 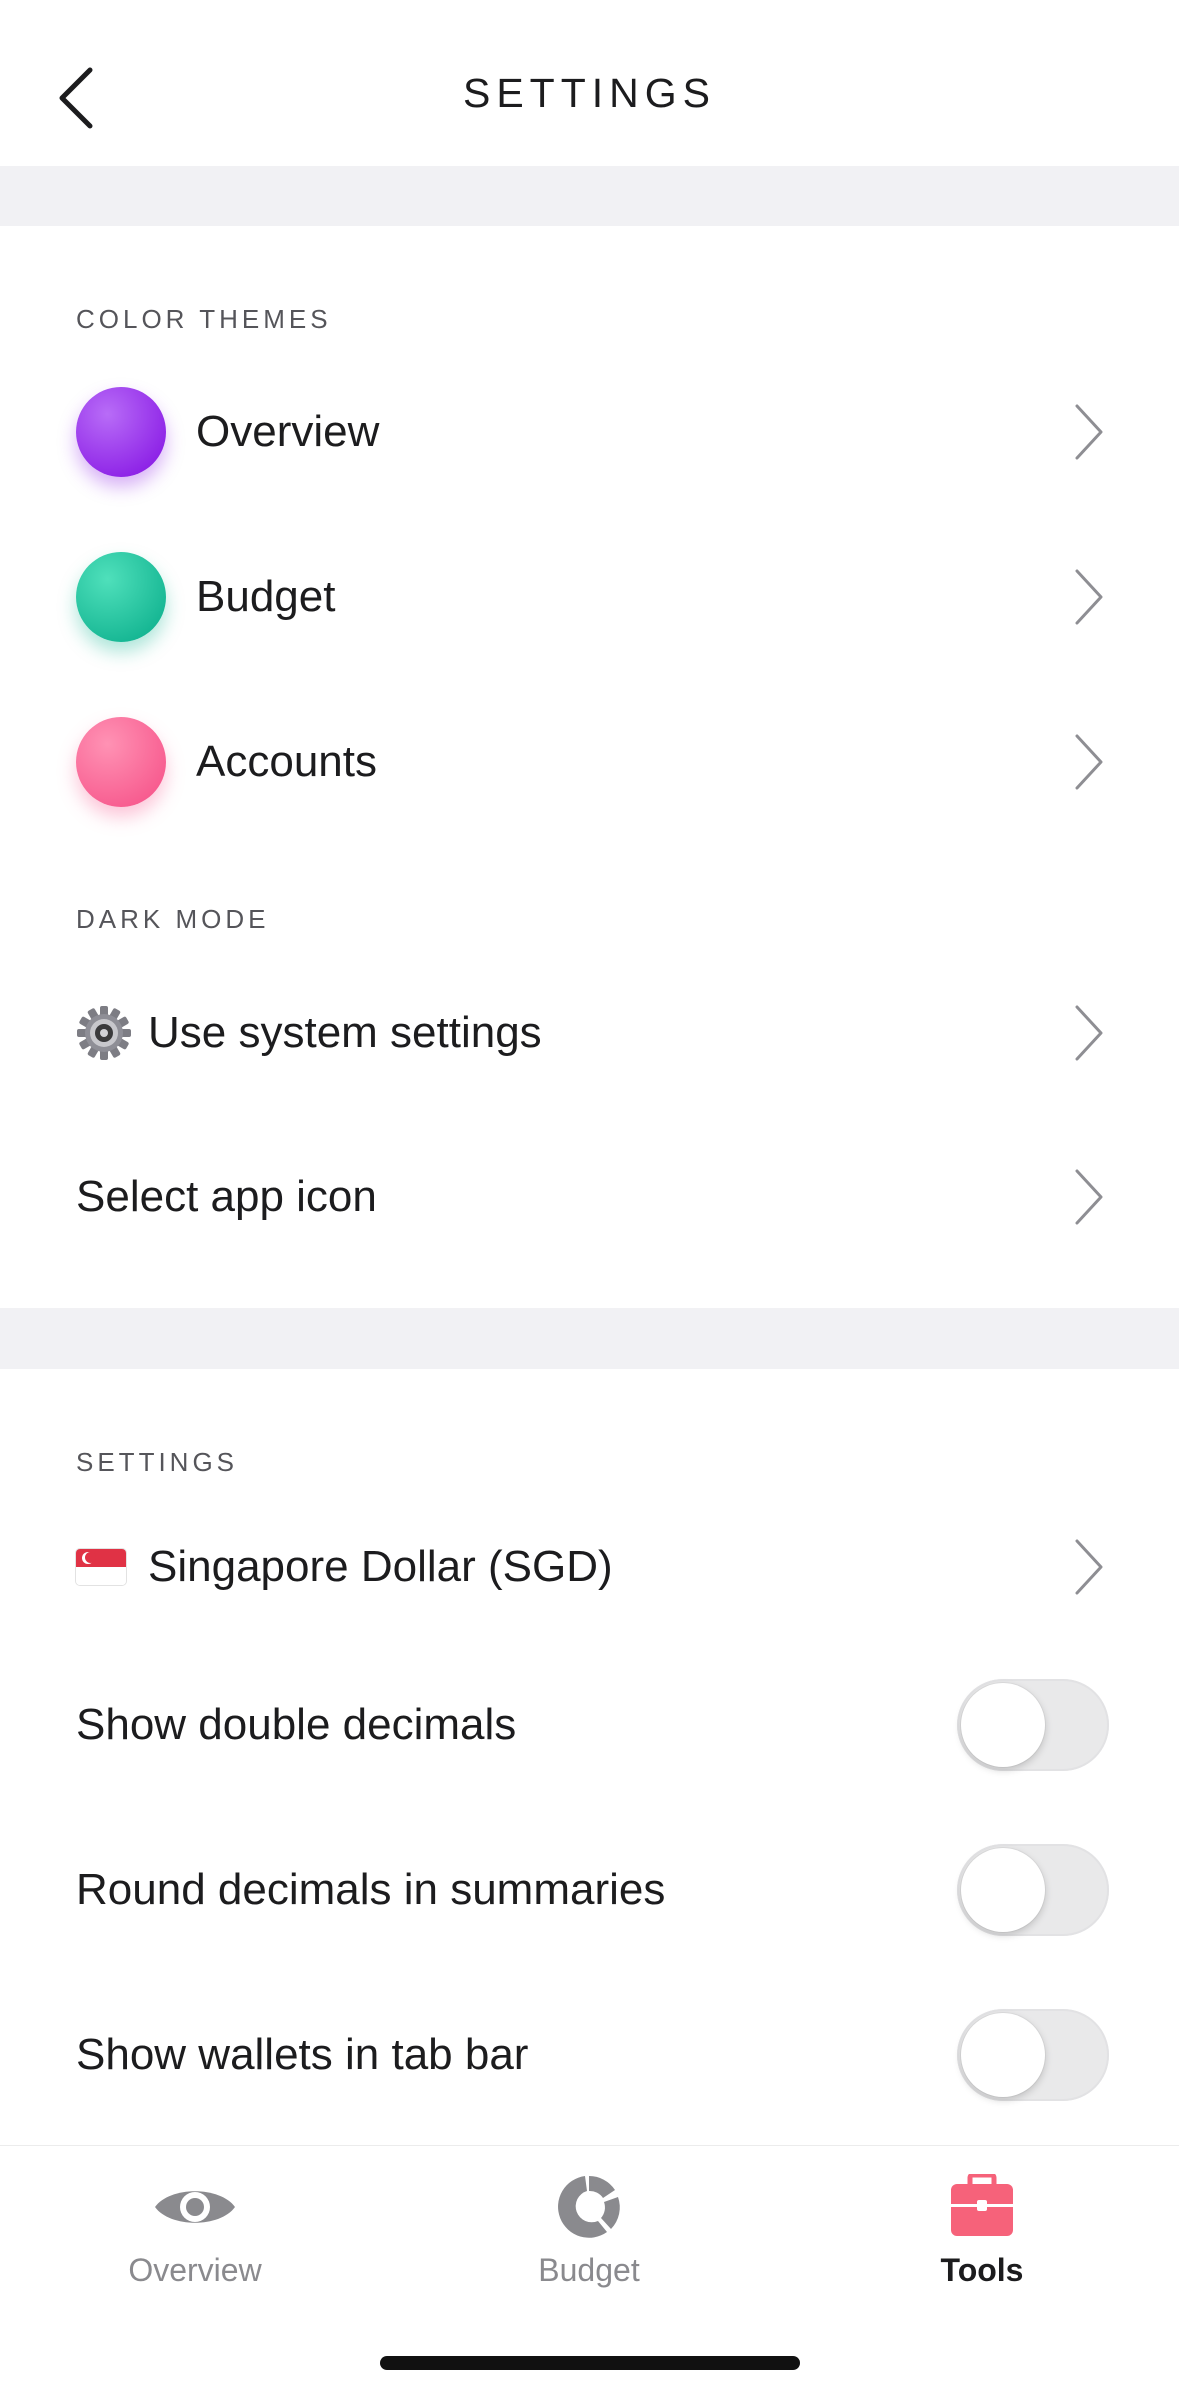 I want to click on dark-mode-section-label: DARK MODE, so click(x=173, y=919).